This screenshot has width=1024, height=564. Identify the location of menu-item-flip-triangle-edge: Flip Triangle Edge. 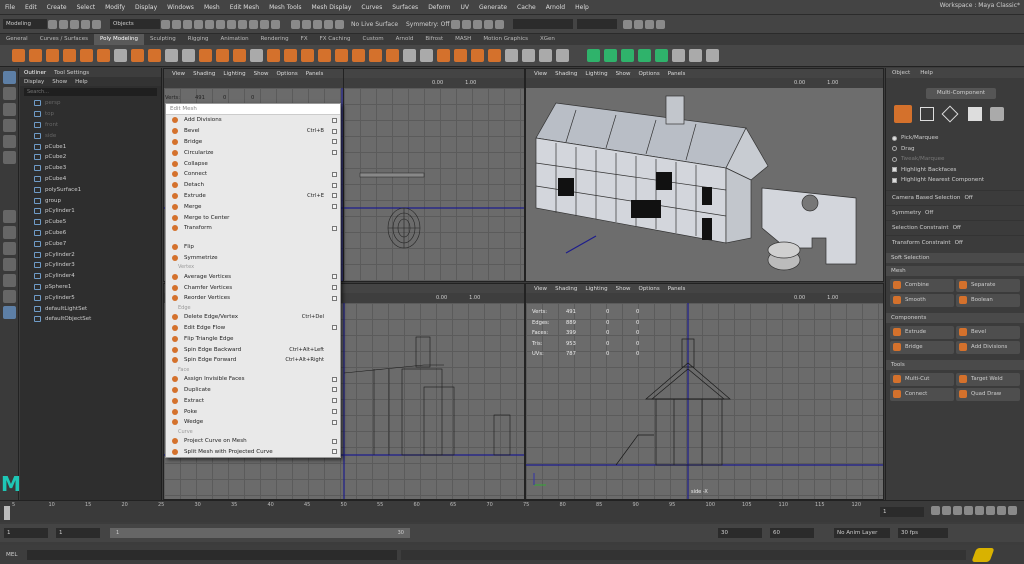
(253, 338).